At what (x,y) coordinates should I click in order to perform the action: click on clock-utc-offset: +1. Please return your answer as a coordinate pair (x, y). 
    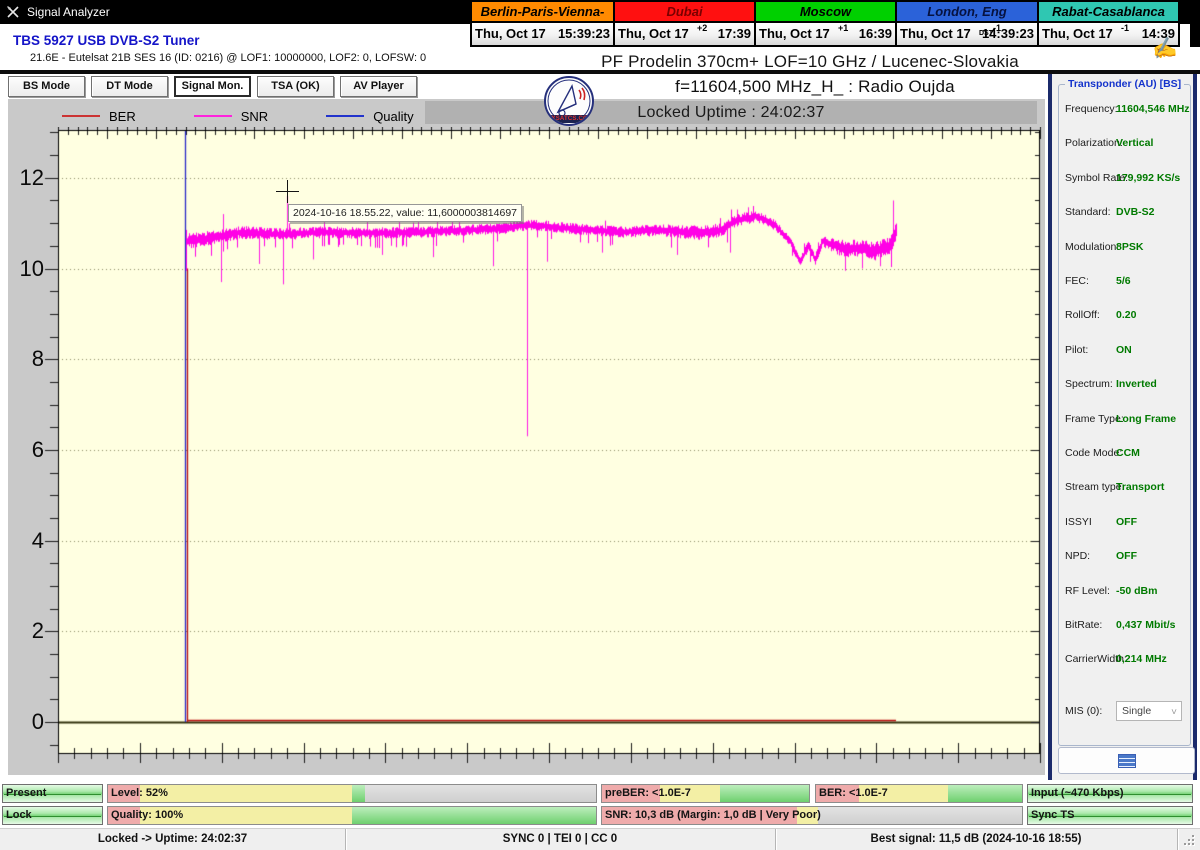
    Looking at the image, I should click on (843, 28).